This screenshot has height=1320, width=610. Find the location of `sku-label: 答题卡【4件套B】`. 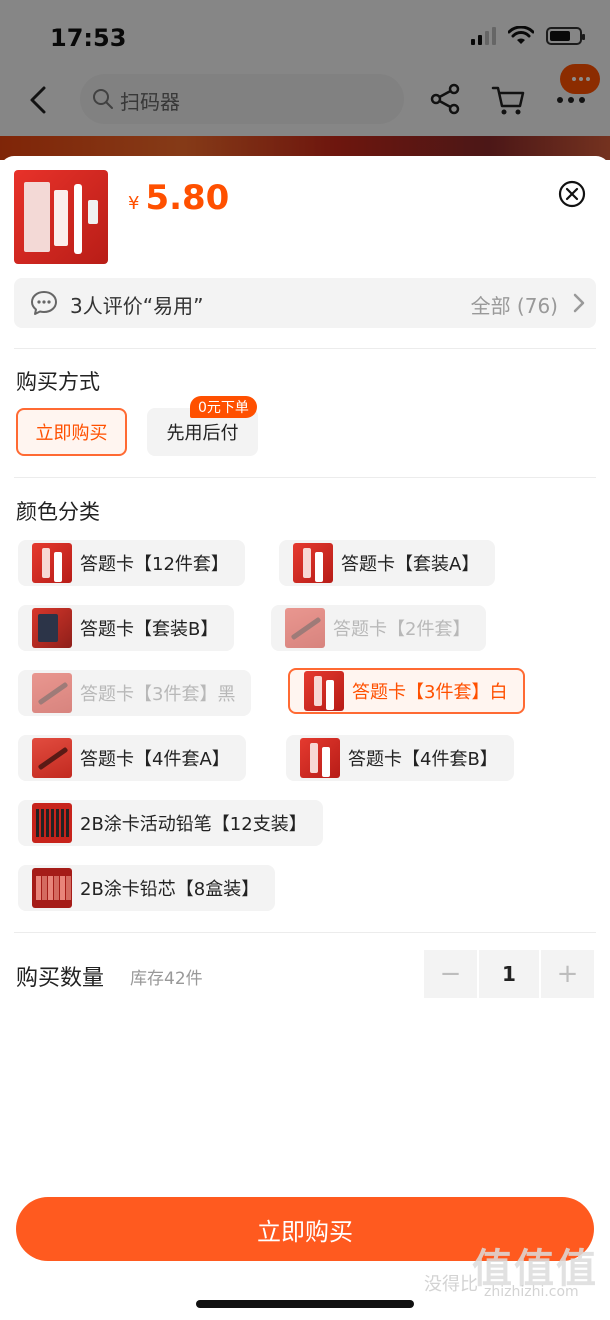

sku-label: 答题卡【4件套B】 is located at coordinates (423, 759).